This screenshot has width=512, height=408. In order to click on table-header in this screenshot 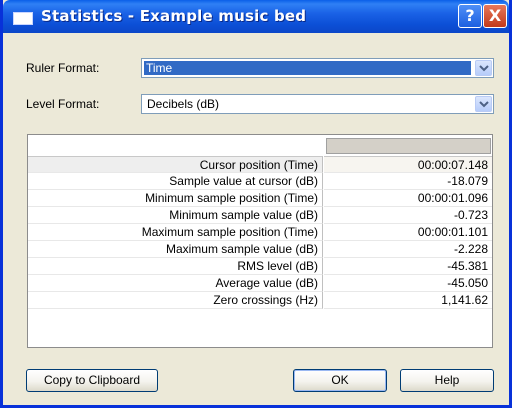, I will do `click(260, 145)`.